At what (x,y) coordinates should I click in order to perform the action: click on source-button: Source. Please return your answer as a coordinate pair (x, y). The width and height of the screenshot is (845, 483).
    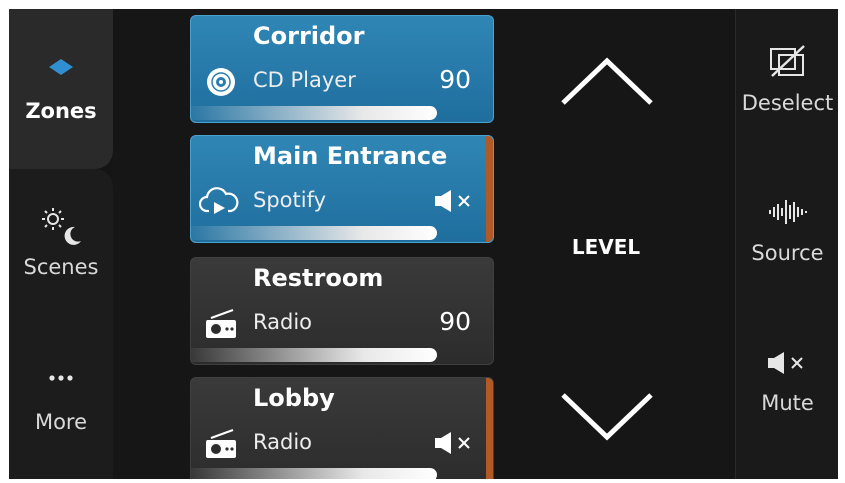
    Looking at the image, I should click on (787, 231).